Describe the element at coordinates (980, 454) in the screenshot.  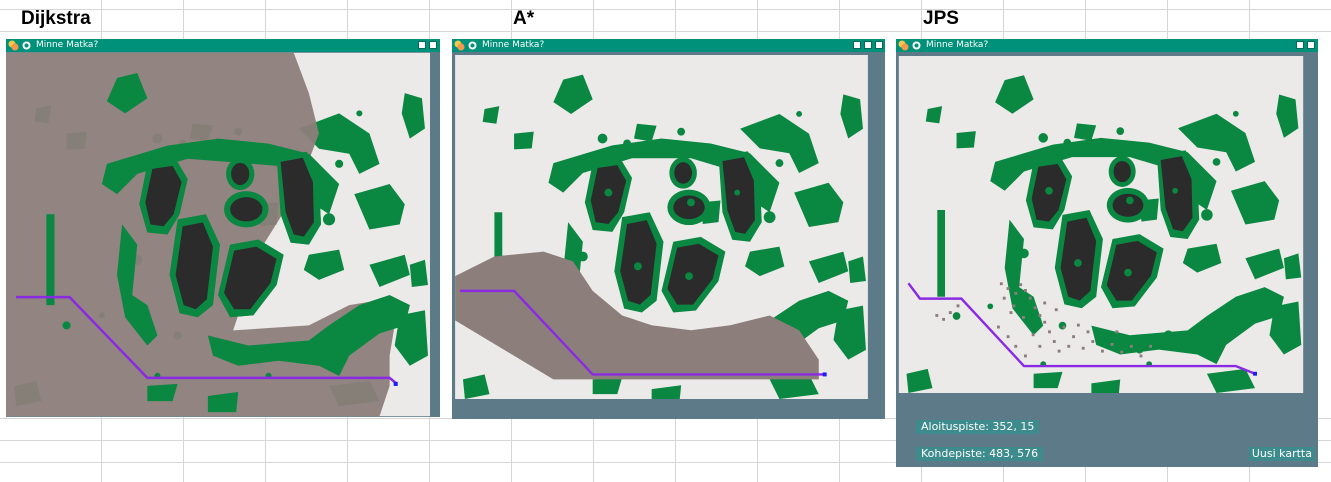
I see `goal-point-label: Kohdepiste: 483, 576` at that location.